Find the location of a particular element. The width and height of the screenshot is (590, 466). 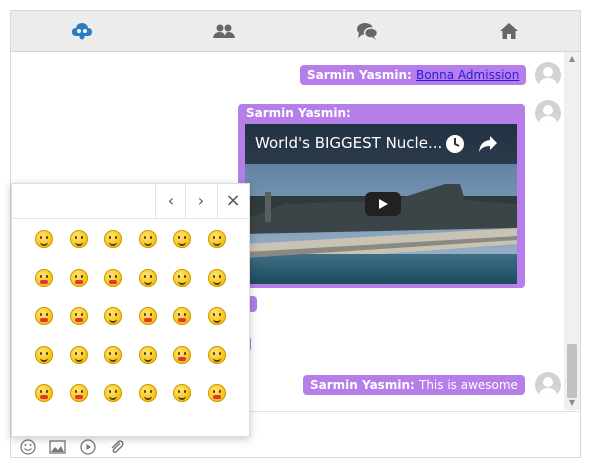

tab-home is located at coordinates (509, 31).